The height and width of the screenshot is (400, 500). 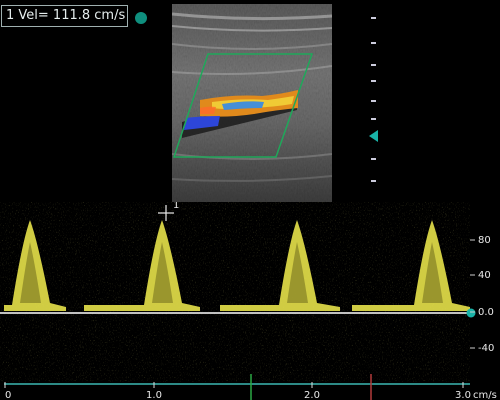 What do you see at coordinates (485, 395) in the screenshot?
I see `velocity-unit-label: cm/s` at bounding box center [485, 395].